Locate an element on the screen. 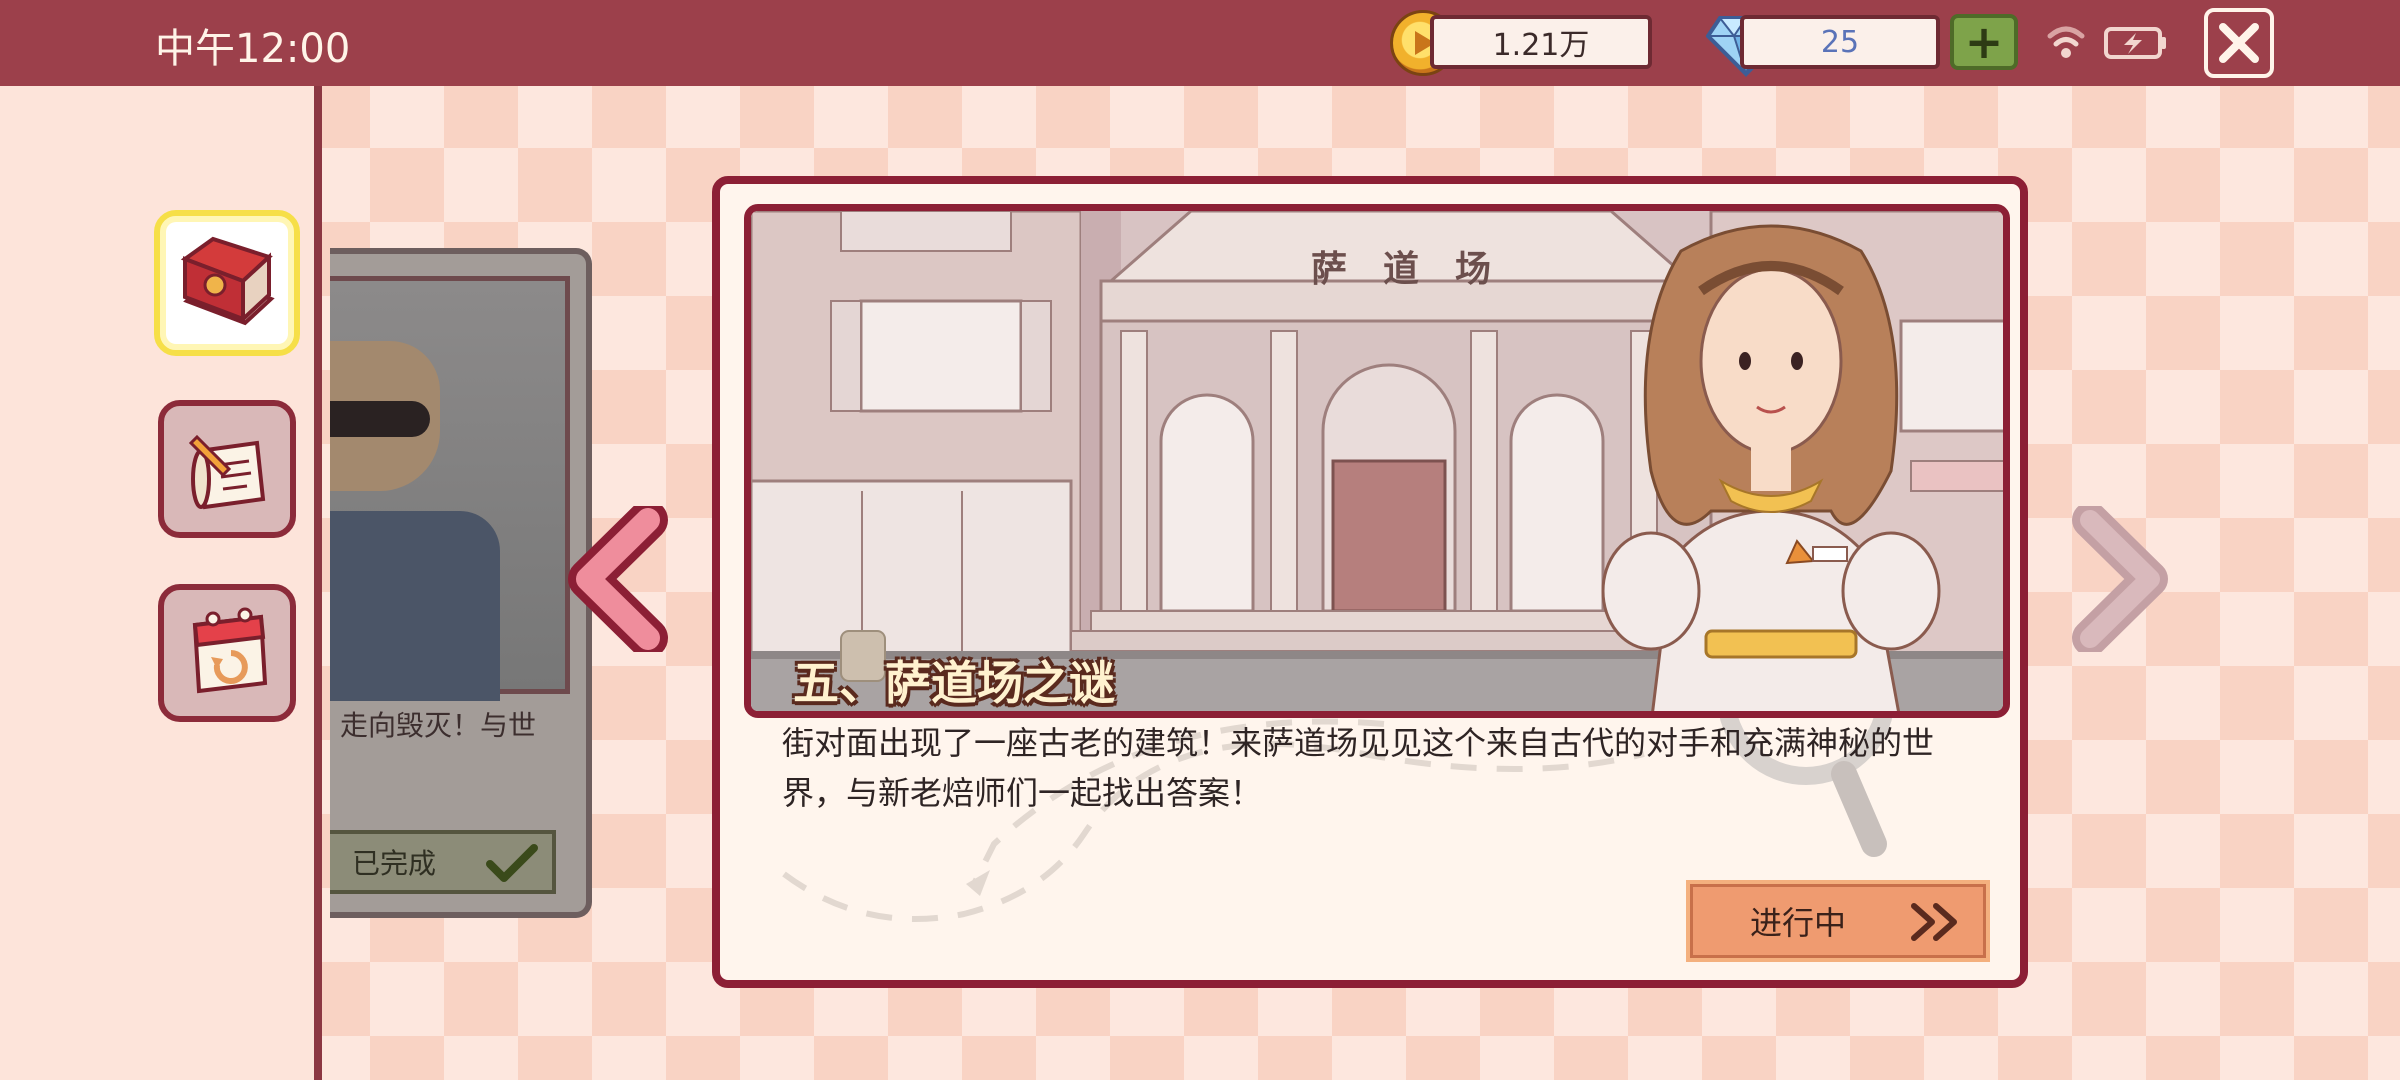 This screenshot has height=1080, width=2400. clock: 中午12:00 is located at coordinates (253, 49).